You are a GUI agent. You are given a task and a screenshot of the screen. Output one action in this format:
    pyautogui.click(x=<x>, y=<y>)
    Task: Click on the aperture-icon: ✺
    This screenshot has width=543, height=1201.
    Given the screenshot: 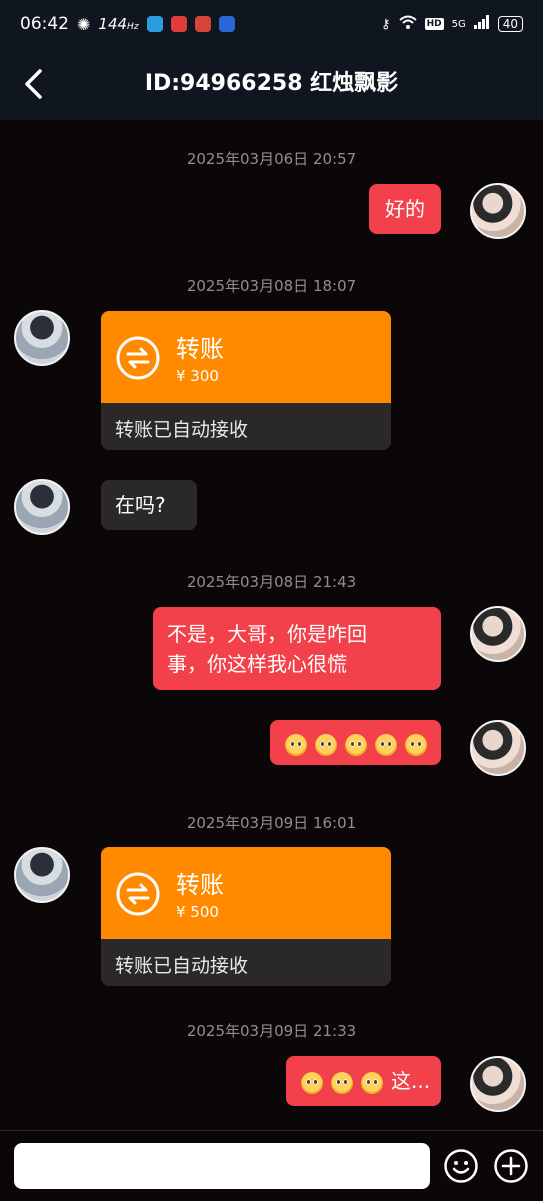 What is the action you would take?
    pyautogui.click(x=84, y=24)
    